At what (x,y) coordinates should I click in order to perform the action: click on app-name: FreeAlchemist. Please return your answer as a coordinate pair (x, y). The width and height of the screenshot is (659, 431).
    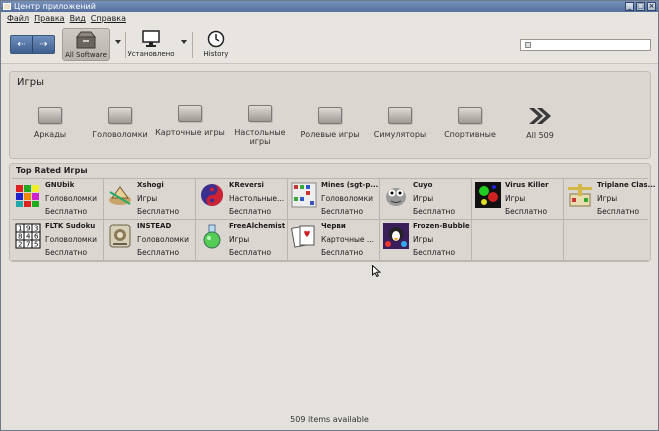
    Looking at the image, I should click on (257, 226).